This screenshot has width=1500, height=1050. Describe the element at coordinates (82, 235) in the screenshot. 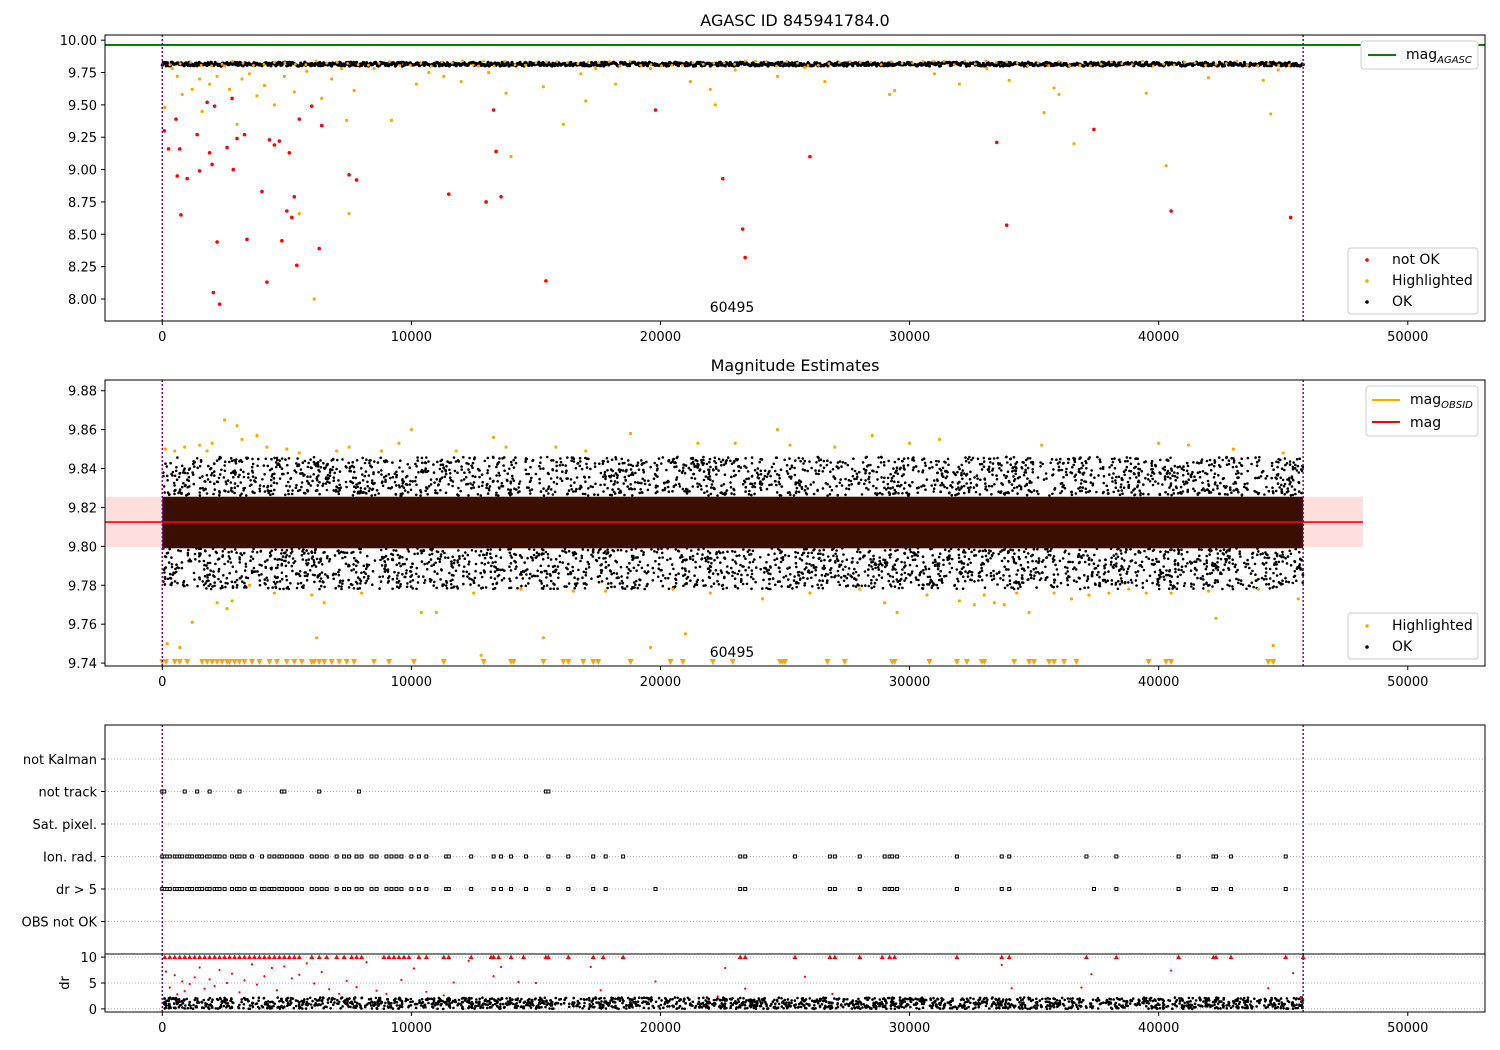

I see `y-tick-label: 8.50` at that location.